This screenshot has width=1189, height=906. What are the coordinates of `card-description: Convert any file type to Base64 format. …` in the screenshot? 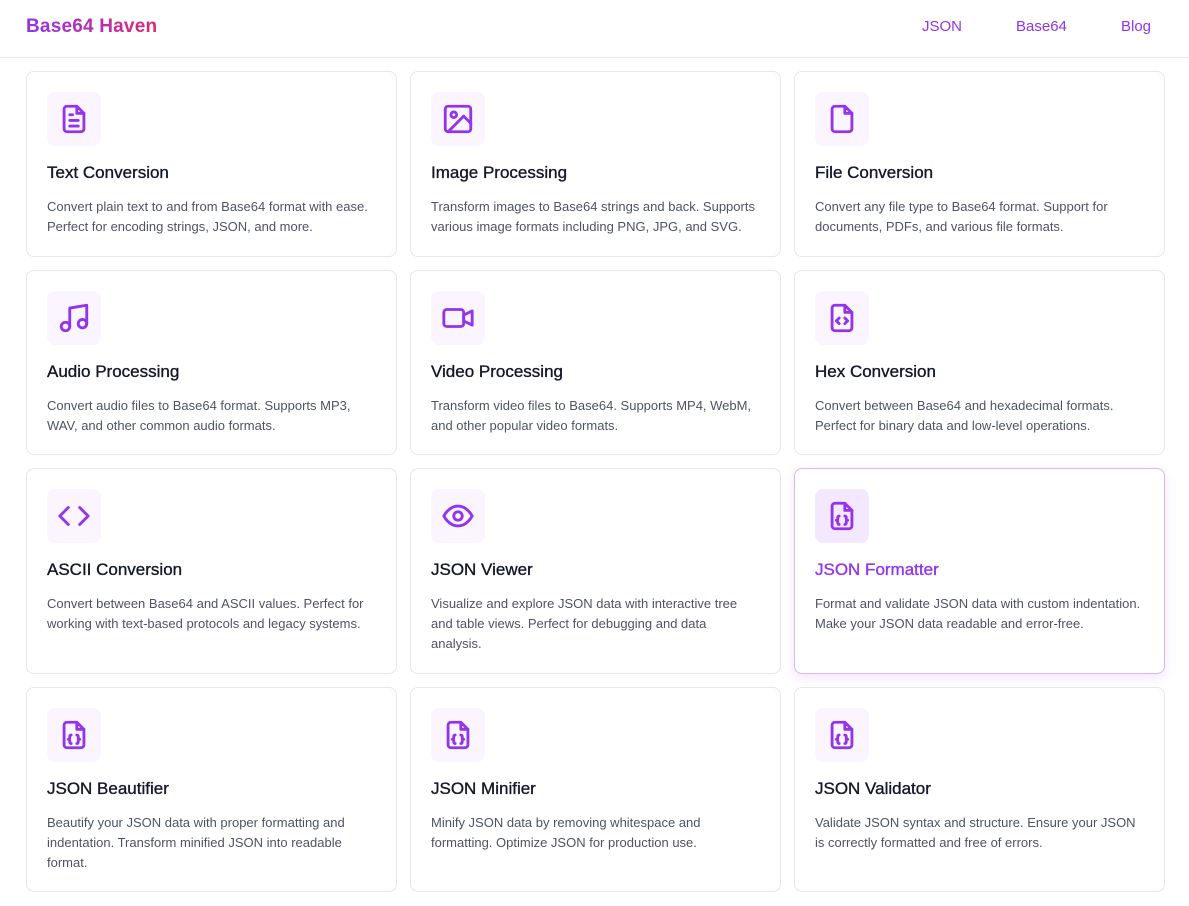 It's located at (961, 216).